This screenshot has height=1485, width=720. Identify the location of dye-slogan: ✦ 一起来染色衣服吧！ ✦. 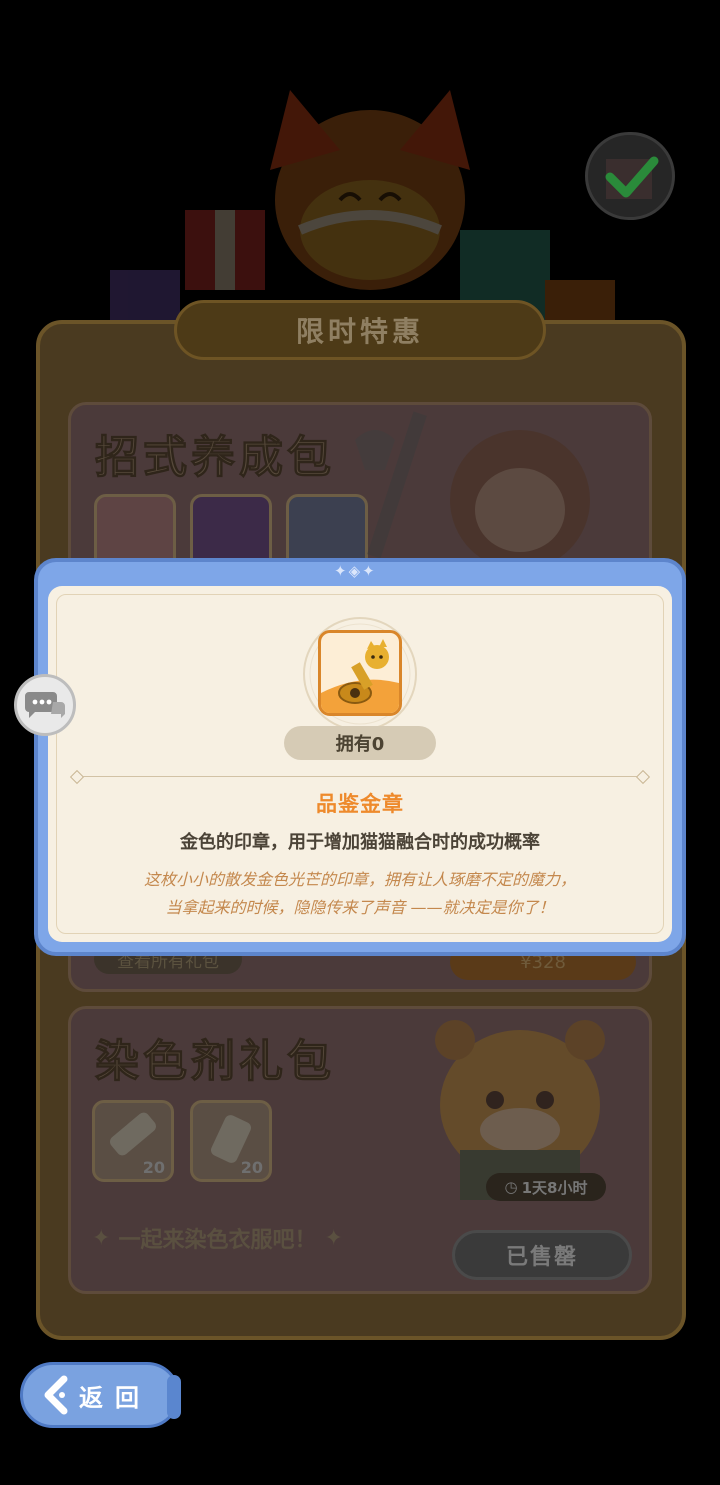
(217, 1238).